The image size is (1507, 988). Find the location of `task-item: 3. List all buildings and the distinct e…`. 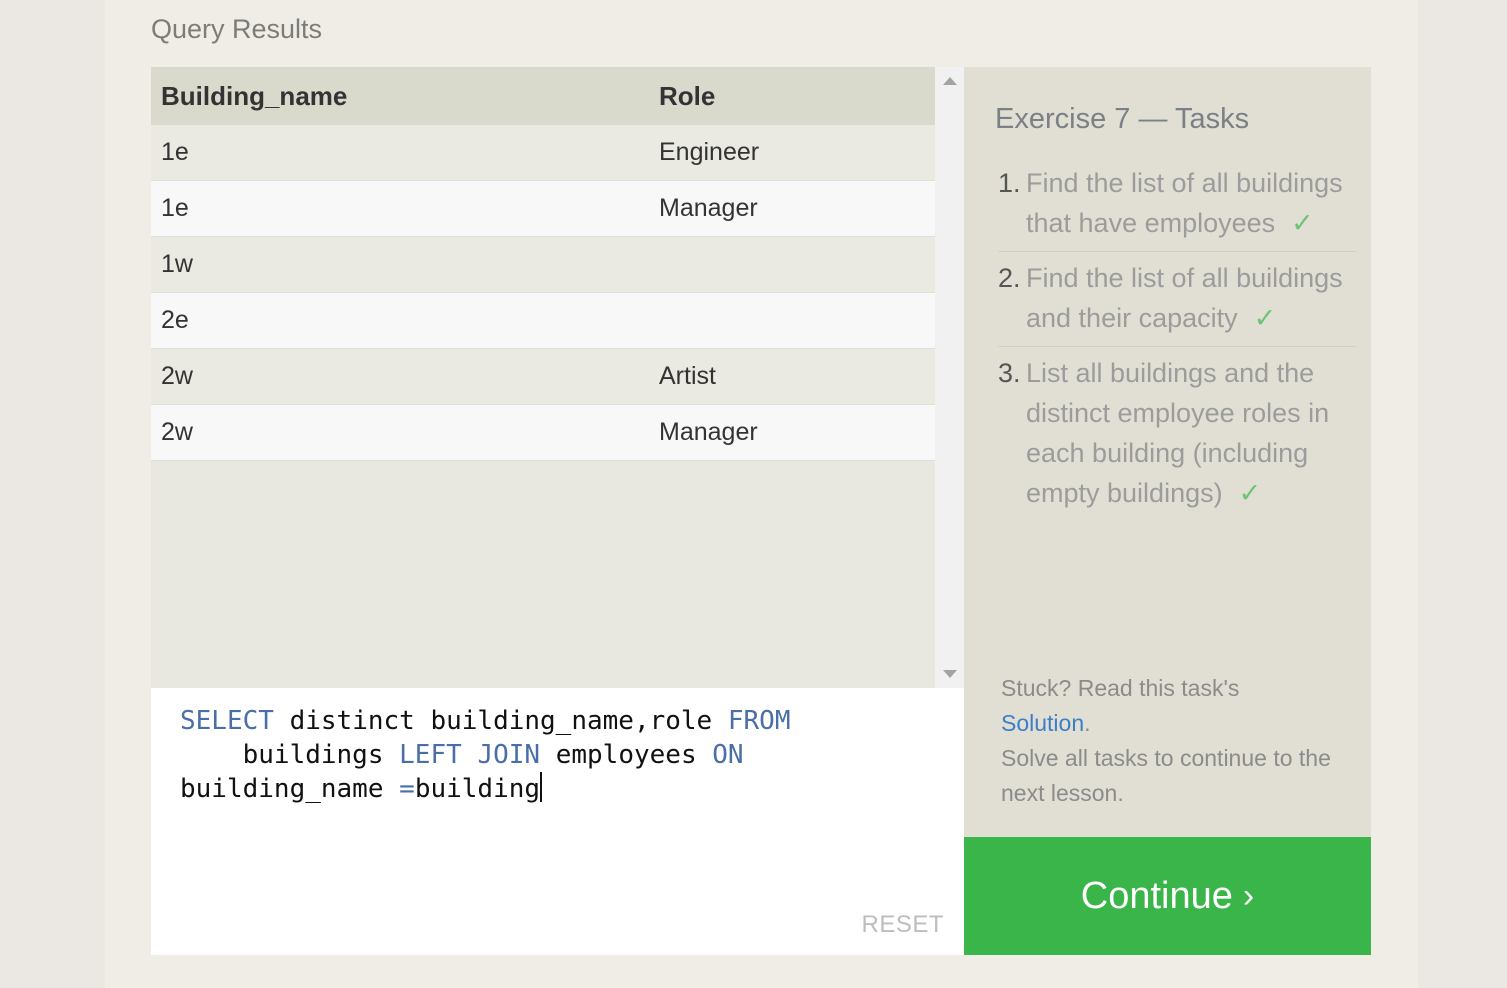

task-item: 3. List all buildings and the distinct e… is located at coordinates (1177, 437).